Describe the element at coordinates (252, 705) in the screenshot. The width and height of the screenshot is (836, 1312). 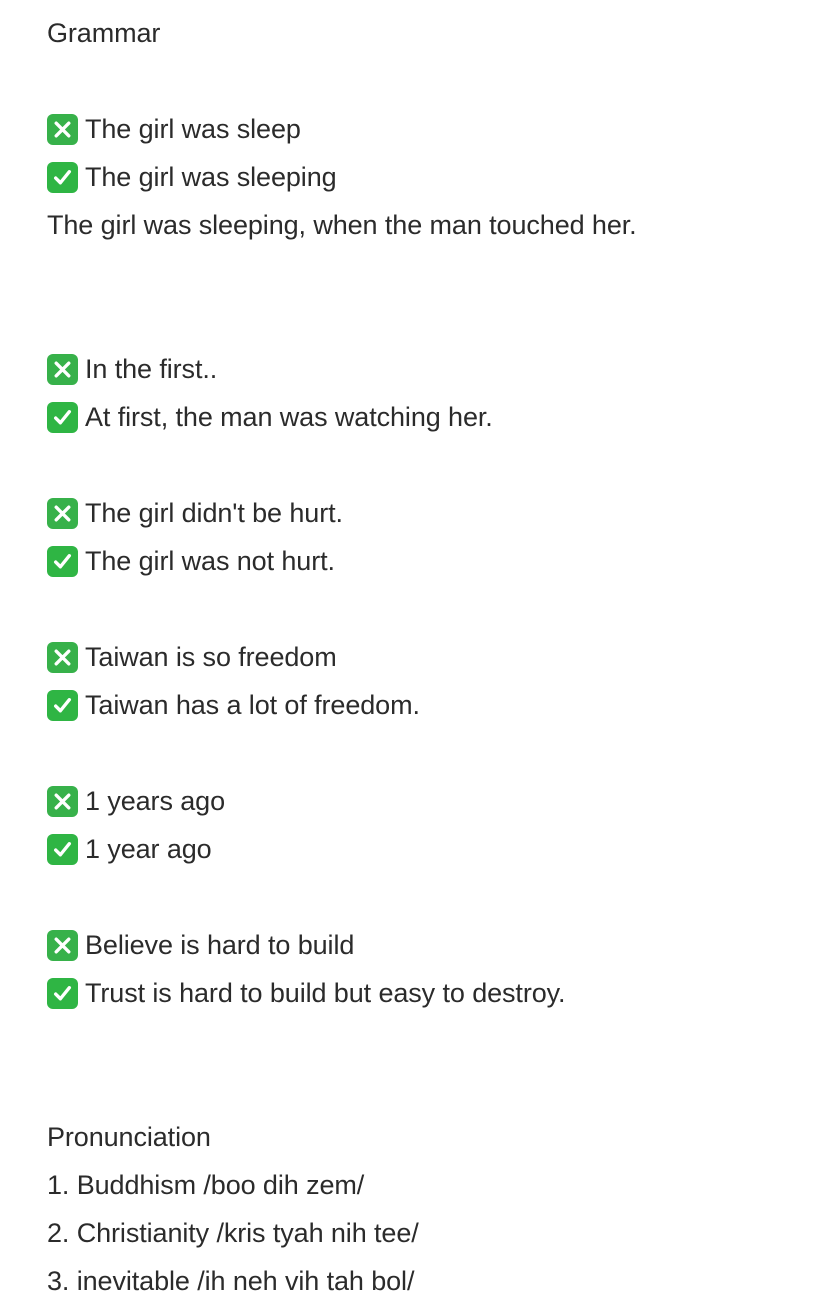
I see `pair-right-text: Taiwan has a lot of freedom.` at that location.